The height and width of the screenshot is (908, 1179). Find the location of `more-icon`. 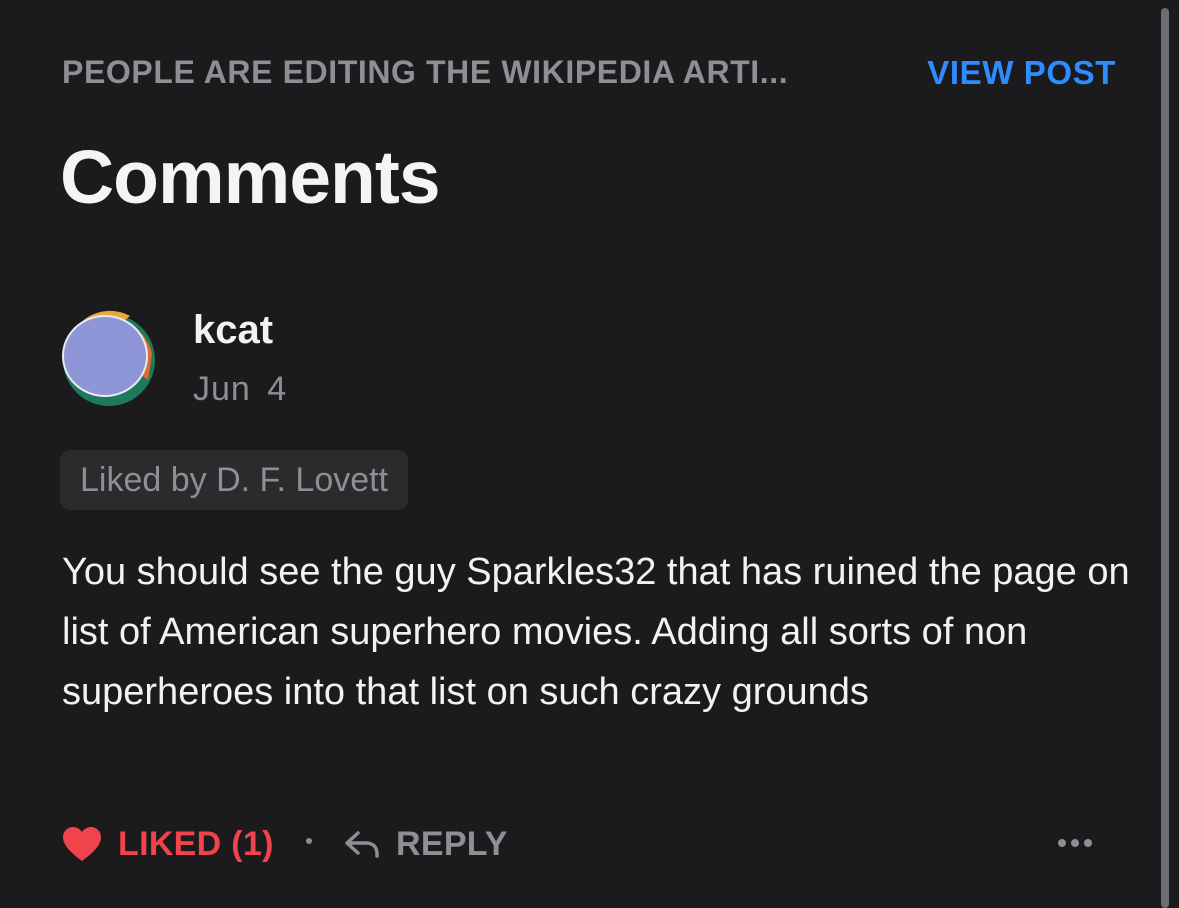

more-icon is located at coordinates (1075, 843).